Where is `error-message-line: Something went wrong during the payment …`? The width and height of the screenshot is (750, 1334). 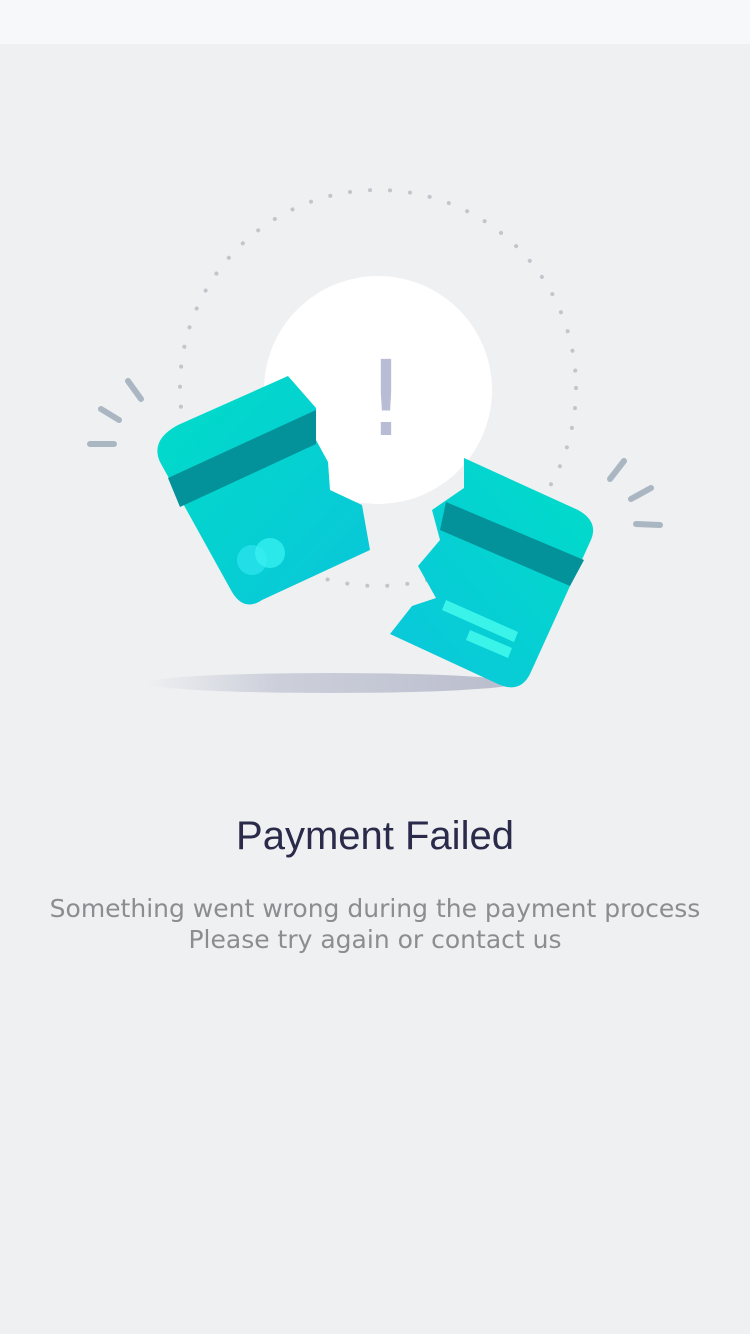 error-message-line: Something went wrong during the payment … is located at coordinates (375, 908).